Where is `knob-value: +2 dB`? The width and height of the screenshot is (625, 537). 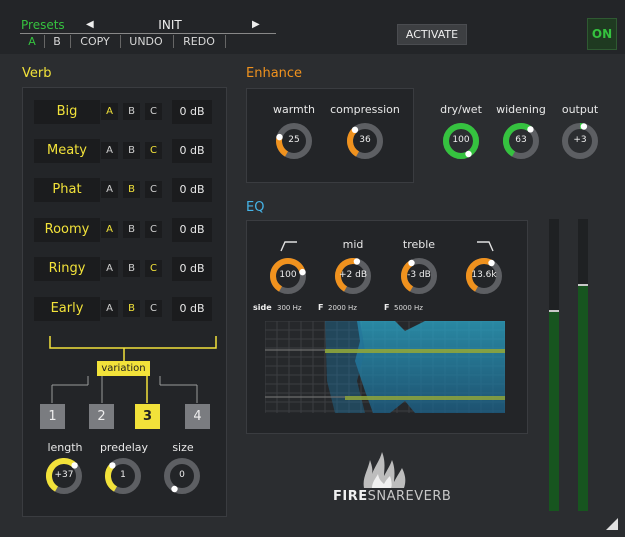
knob-value: +2 dB is located at coordinates (352, 275).